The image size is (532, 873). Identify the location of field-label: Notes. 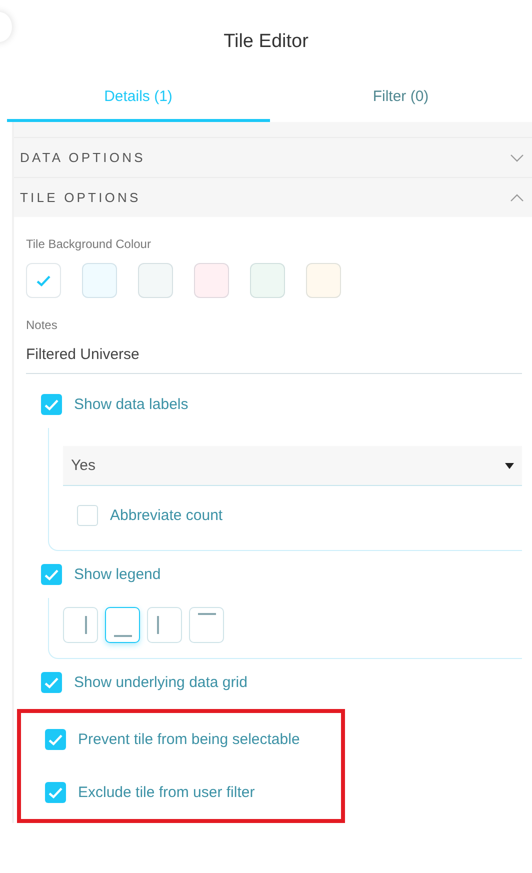
(42, 325).